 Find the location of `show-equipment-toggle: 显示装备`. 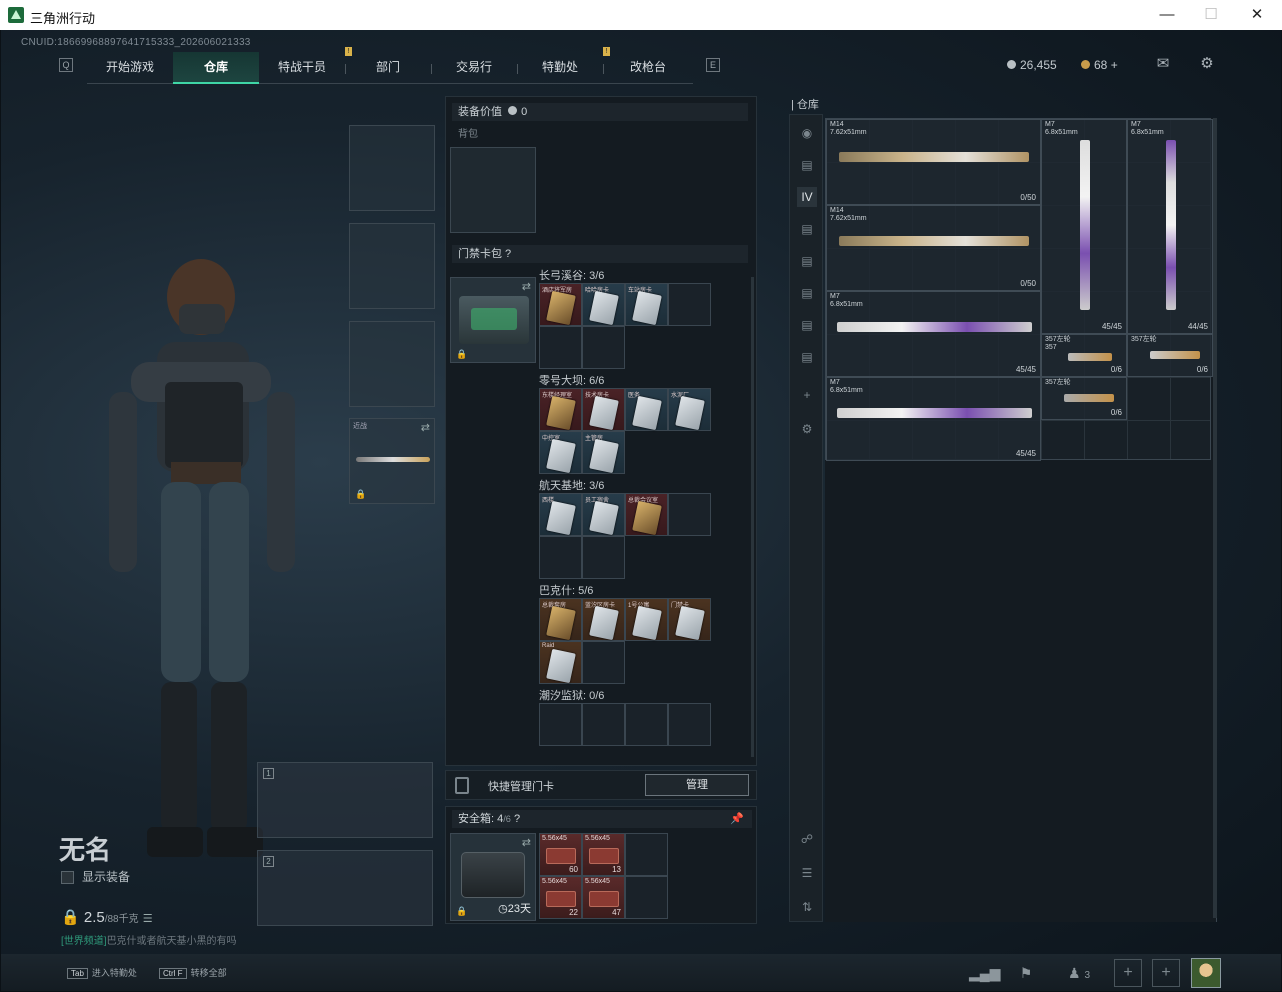

show-equipment-toggle: 显示装备 is located at coordinates (95, 876).